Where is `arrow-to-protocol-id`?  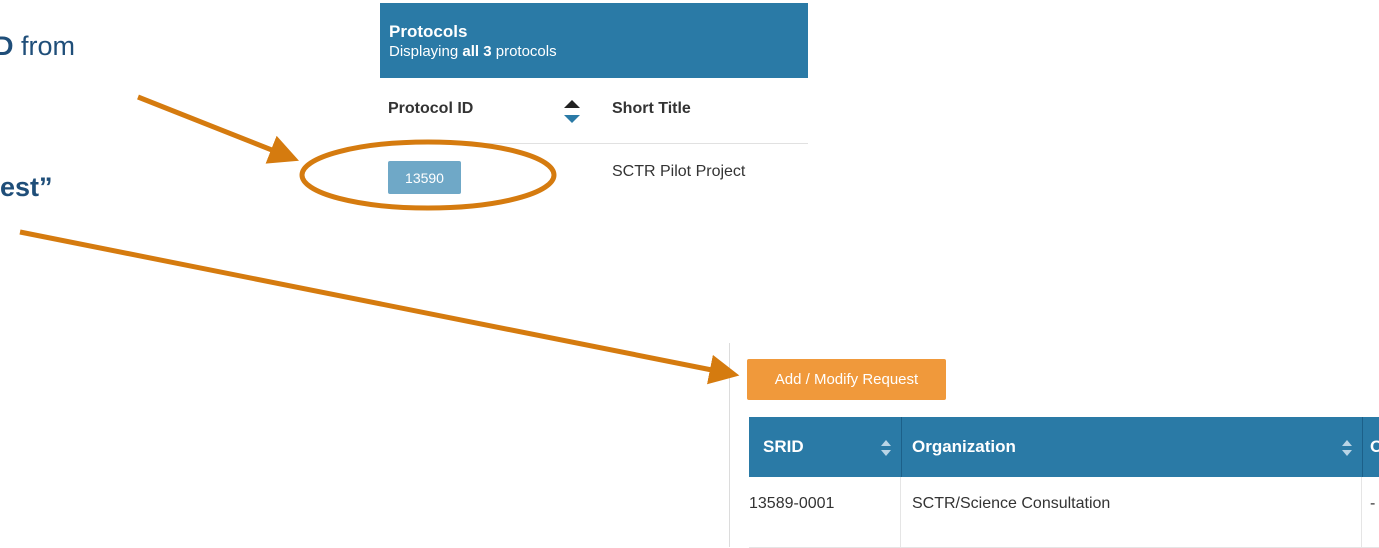
arrow-to-protocol-id is located at coordinates (218, 129).